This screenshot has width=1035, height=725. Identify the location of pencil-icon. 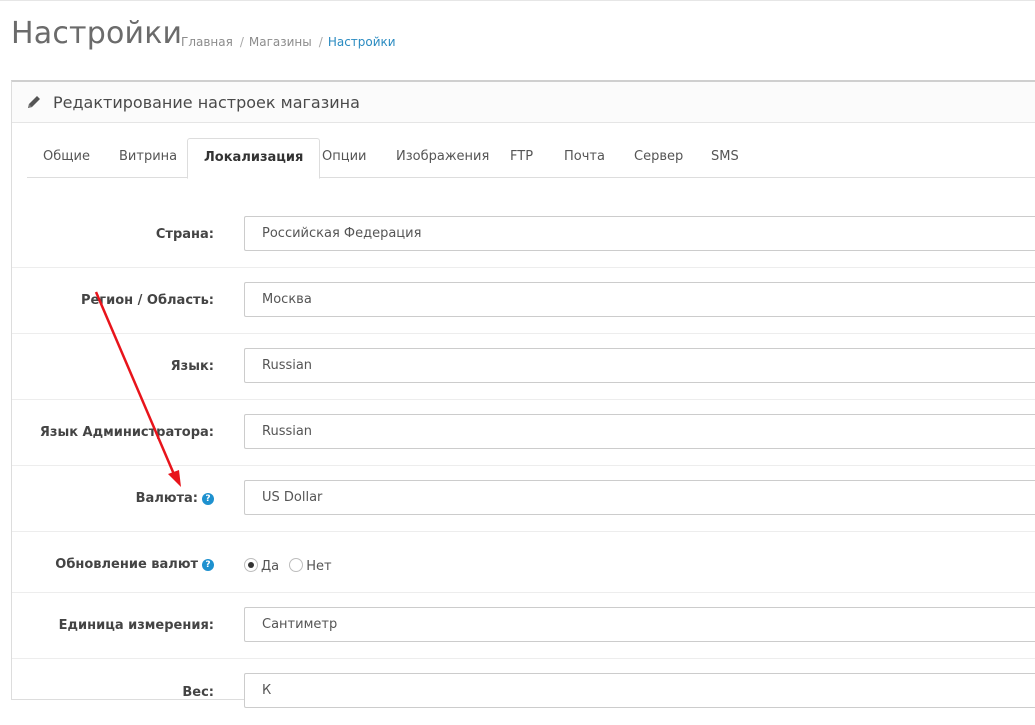
(34, 102).